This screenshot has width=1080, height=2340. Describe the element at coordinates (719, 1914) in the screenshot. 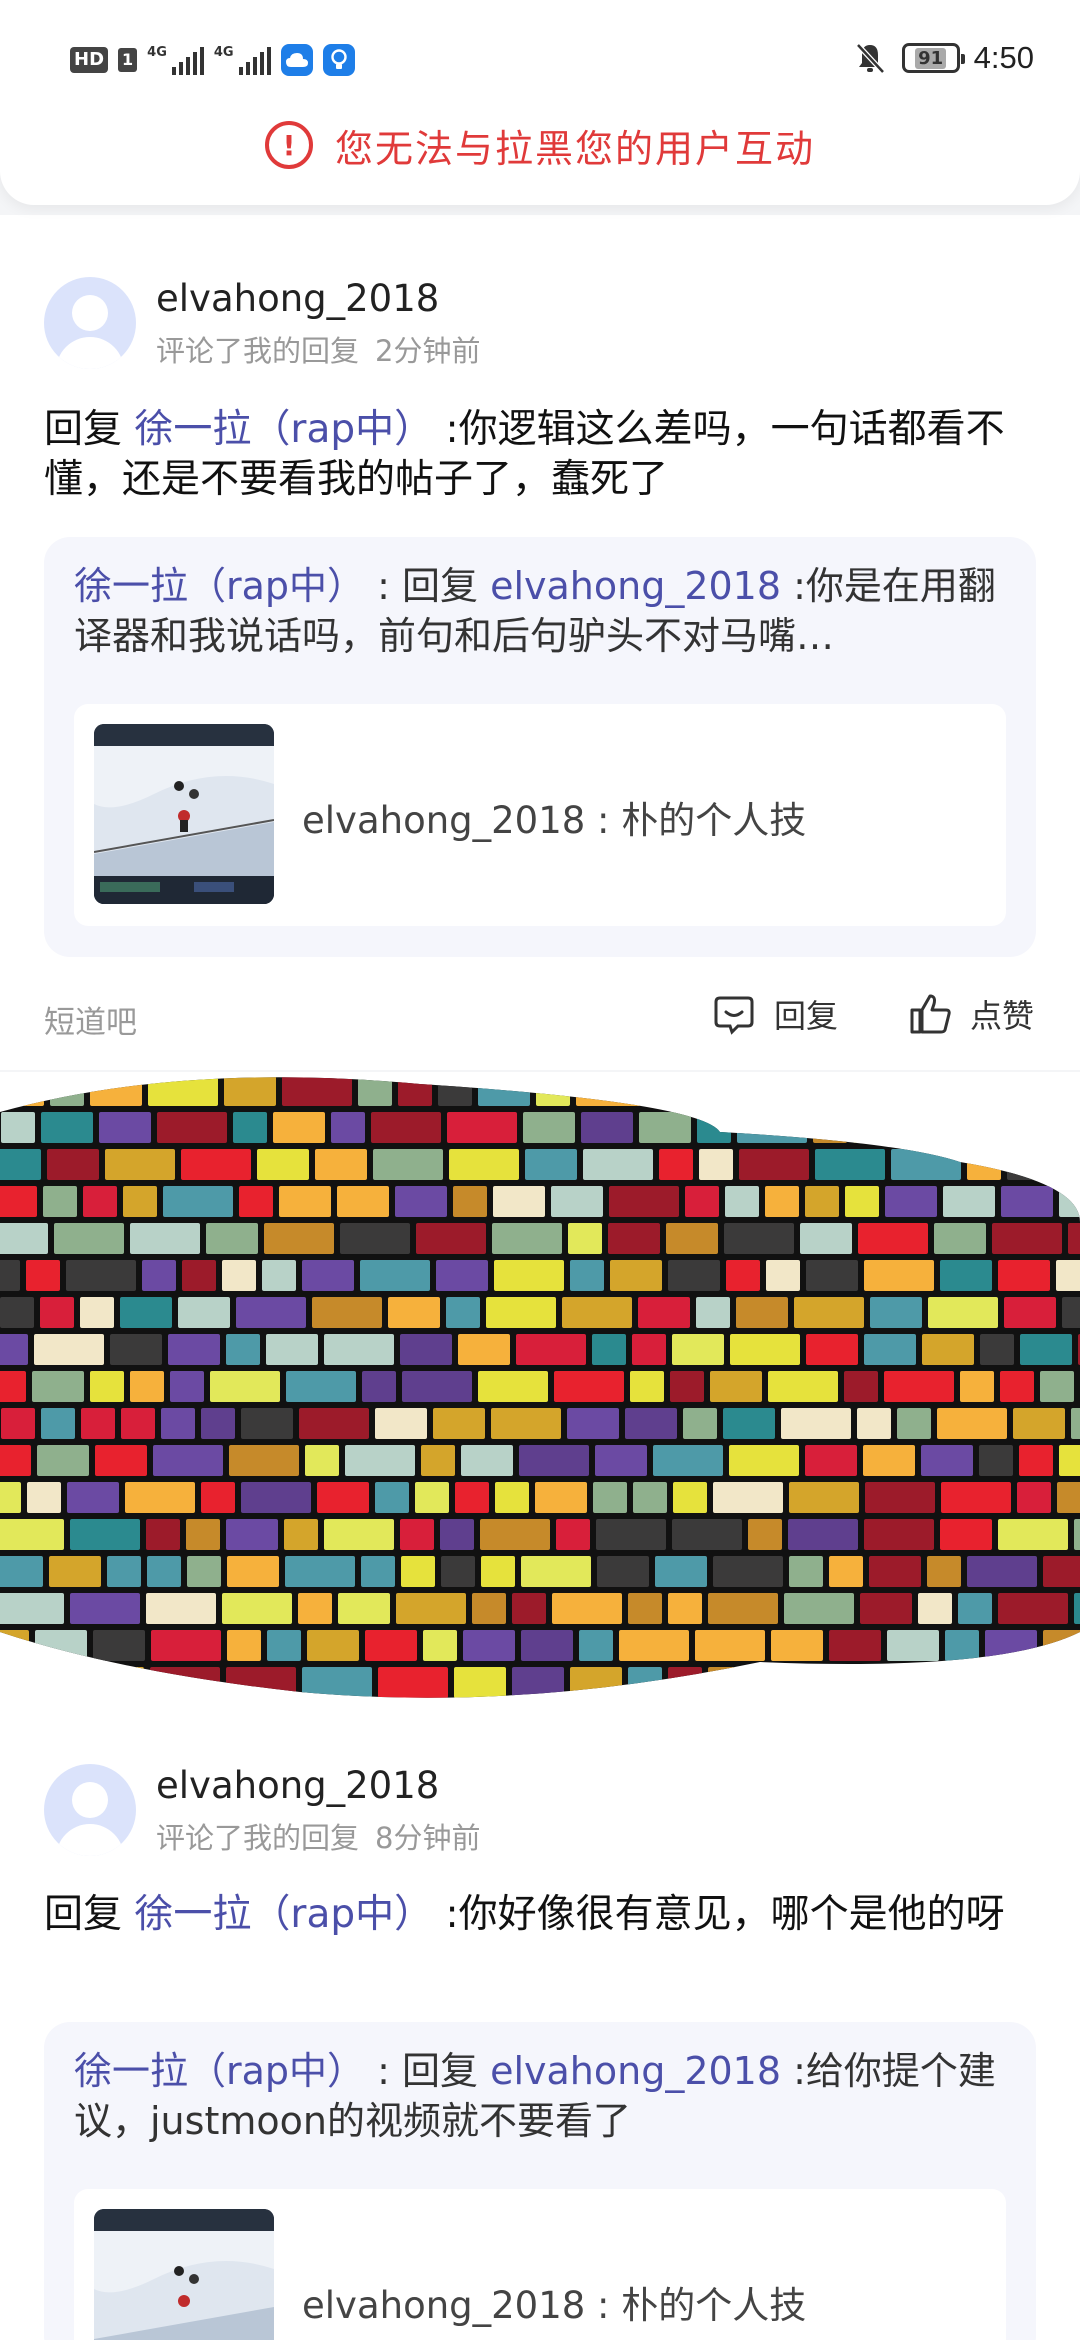

I see `reply-body: :你好像很有意见，哪个是他的呀` at that location.